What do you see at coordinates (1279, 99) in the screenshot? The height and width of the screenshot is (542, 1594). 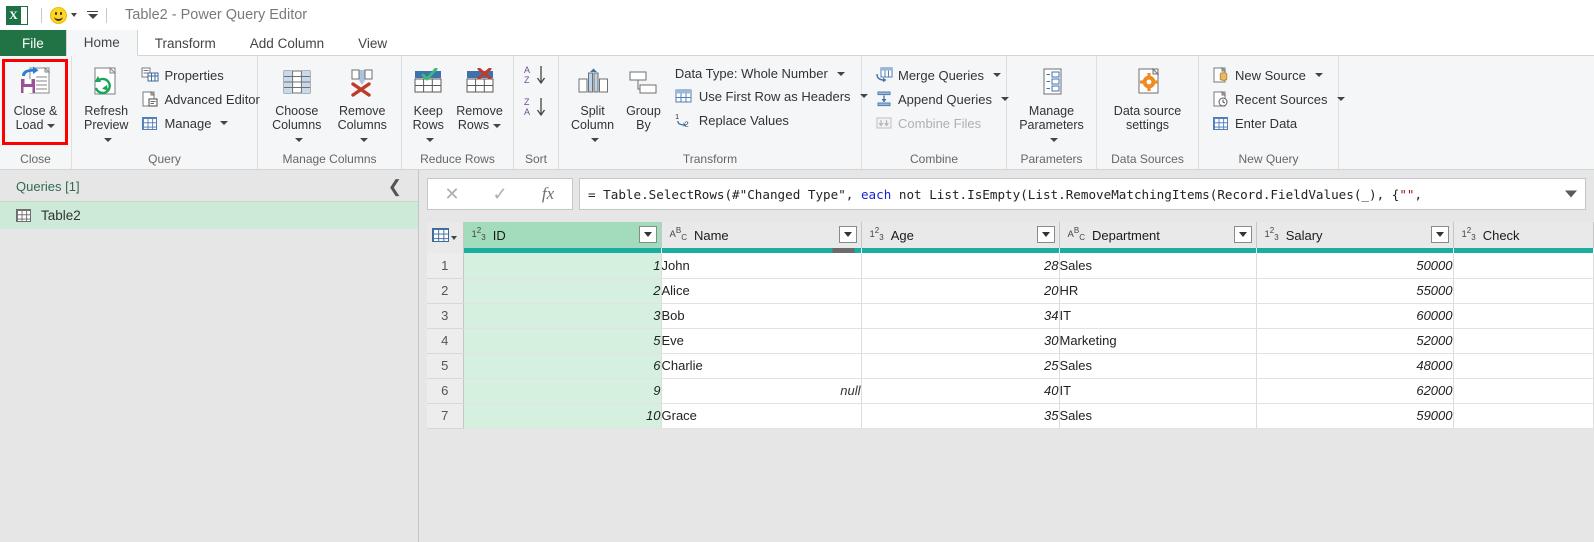 I see `recent-sources-button: Recent Sources` at bounding box center [1279, 99].